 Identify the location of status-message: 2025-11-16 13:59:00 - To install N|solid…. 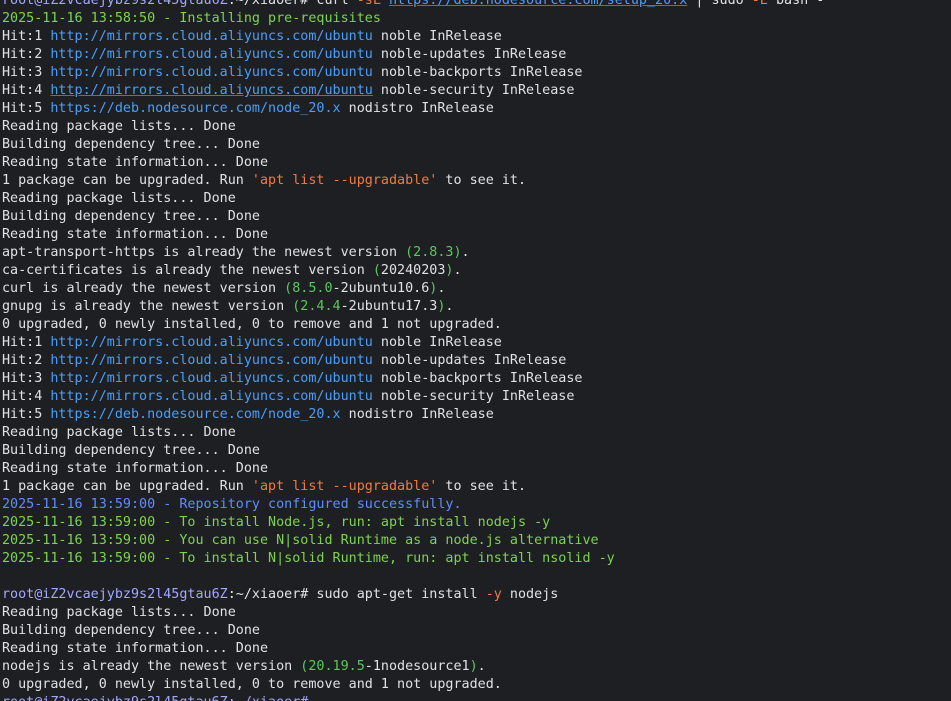
(308, 558).